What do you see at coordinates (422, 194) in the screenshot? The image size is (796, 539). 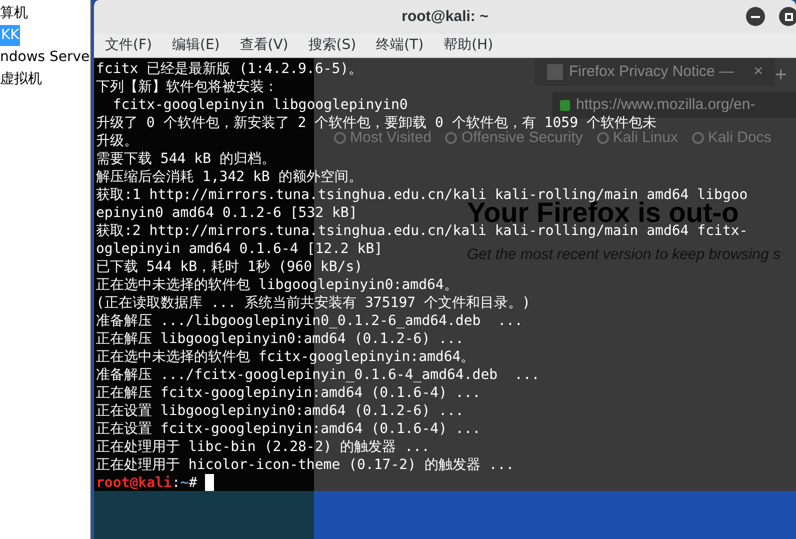 I see `terminal-line: 获取:1 http://mirrors.tuna.tsinghua.edu.cn/kali kali-rolling/main amd64 libgoo` at bounding box center [422, 194].